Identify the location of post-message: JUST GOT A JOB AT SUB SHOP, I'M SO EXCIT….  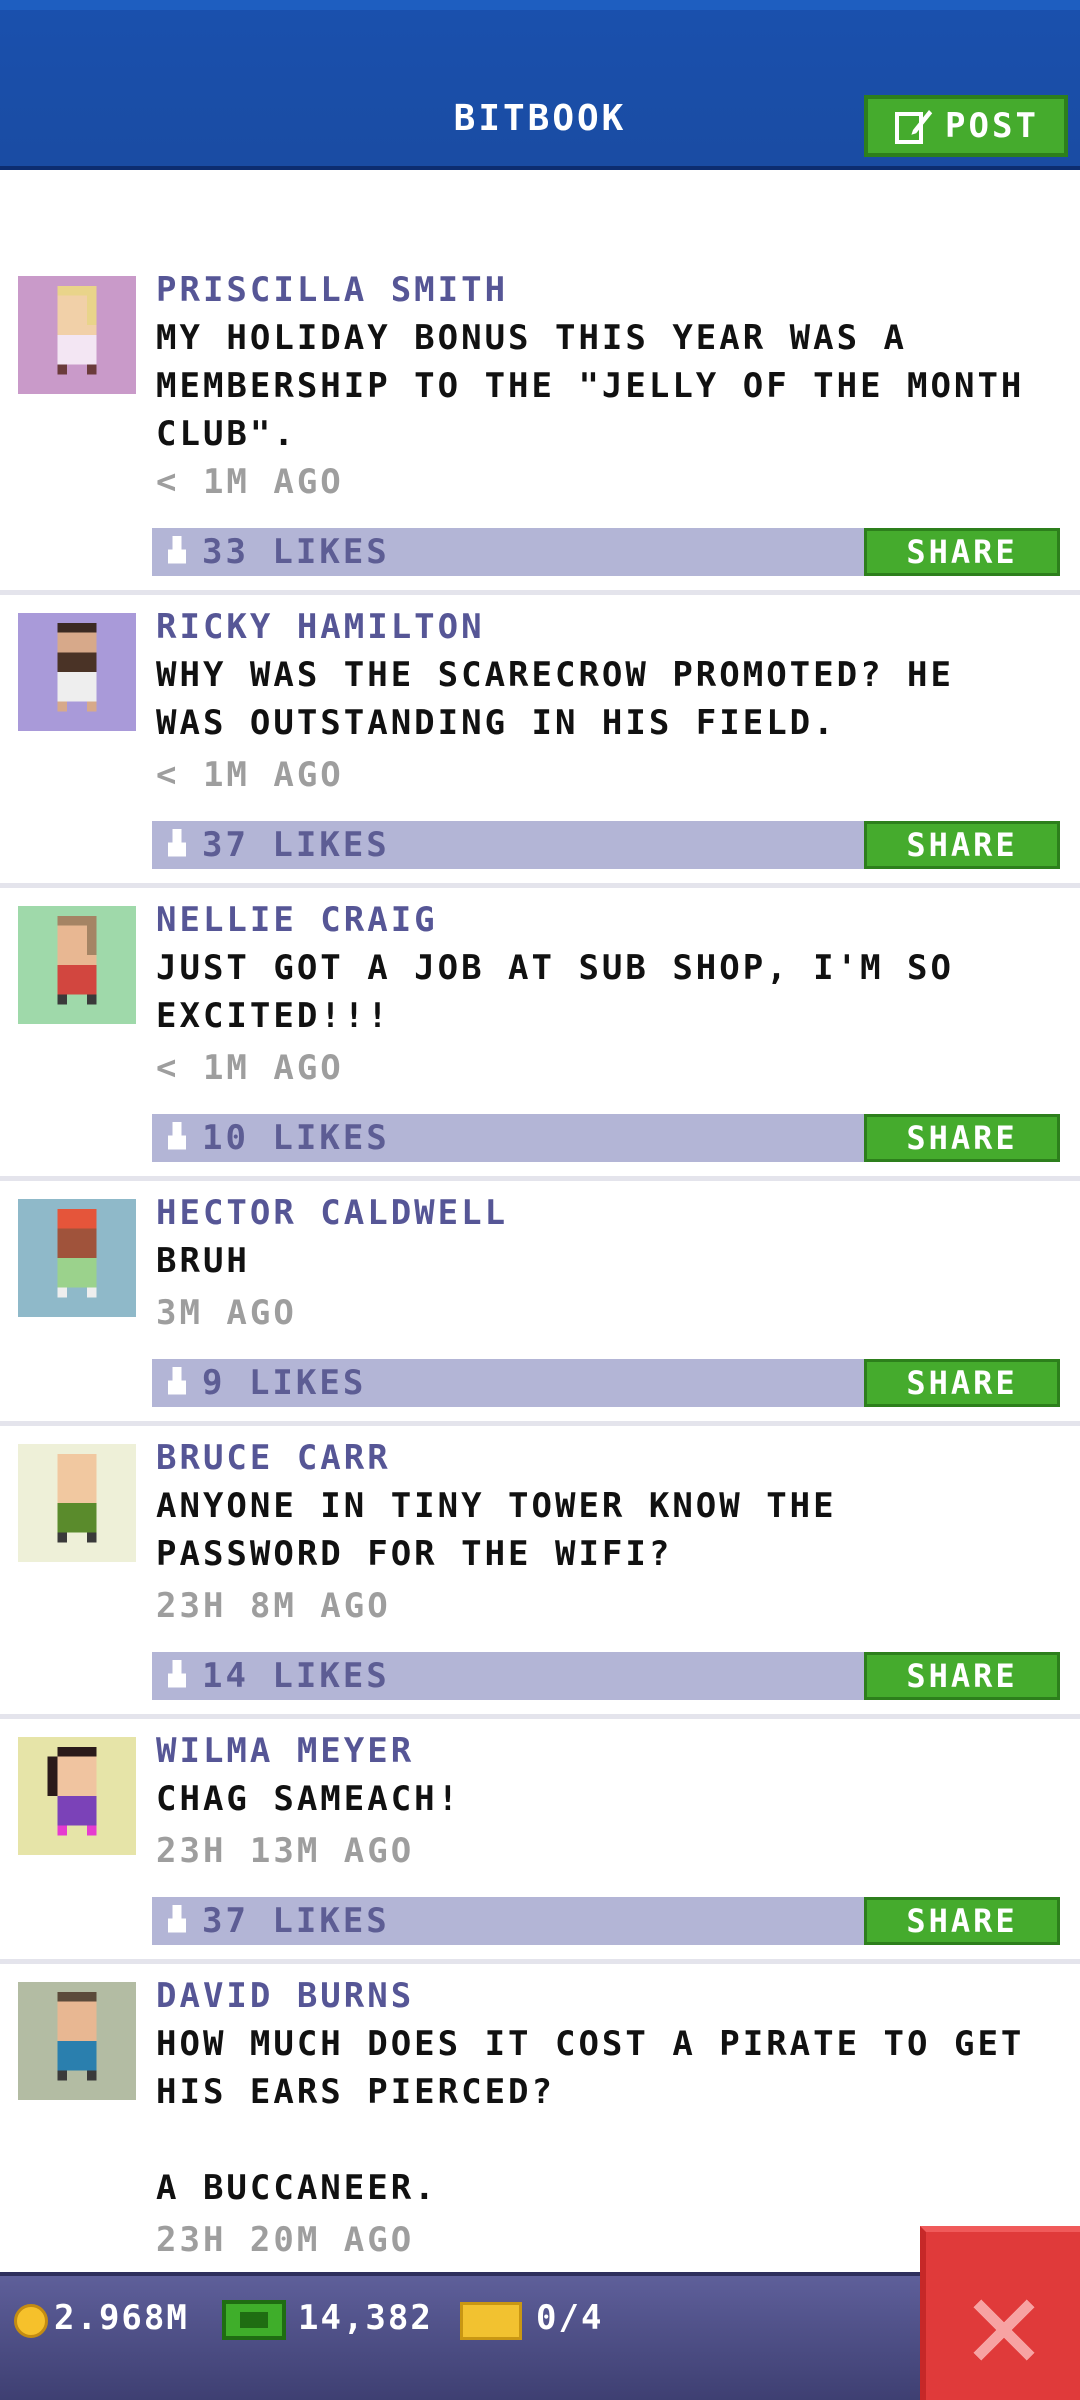
(555, 992).